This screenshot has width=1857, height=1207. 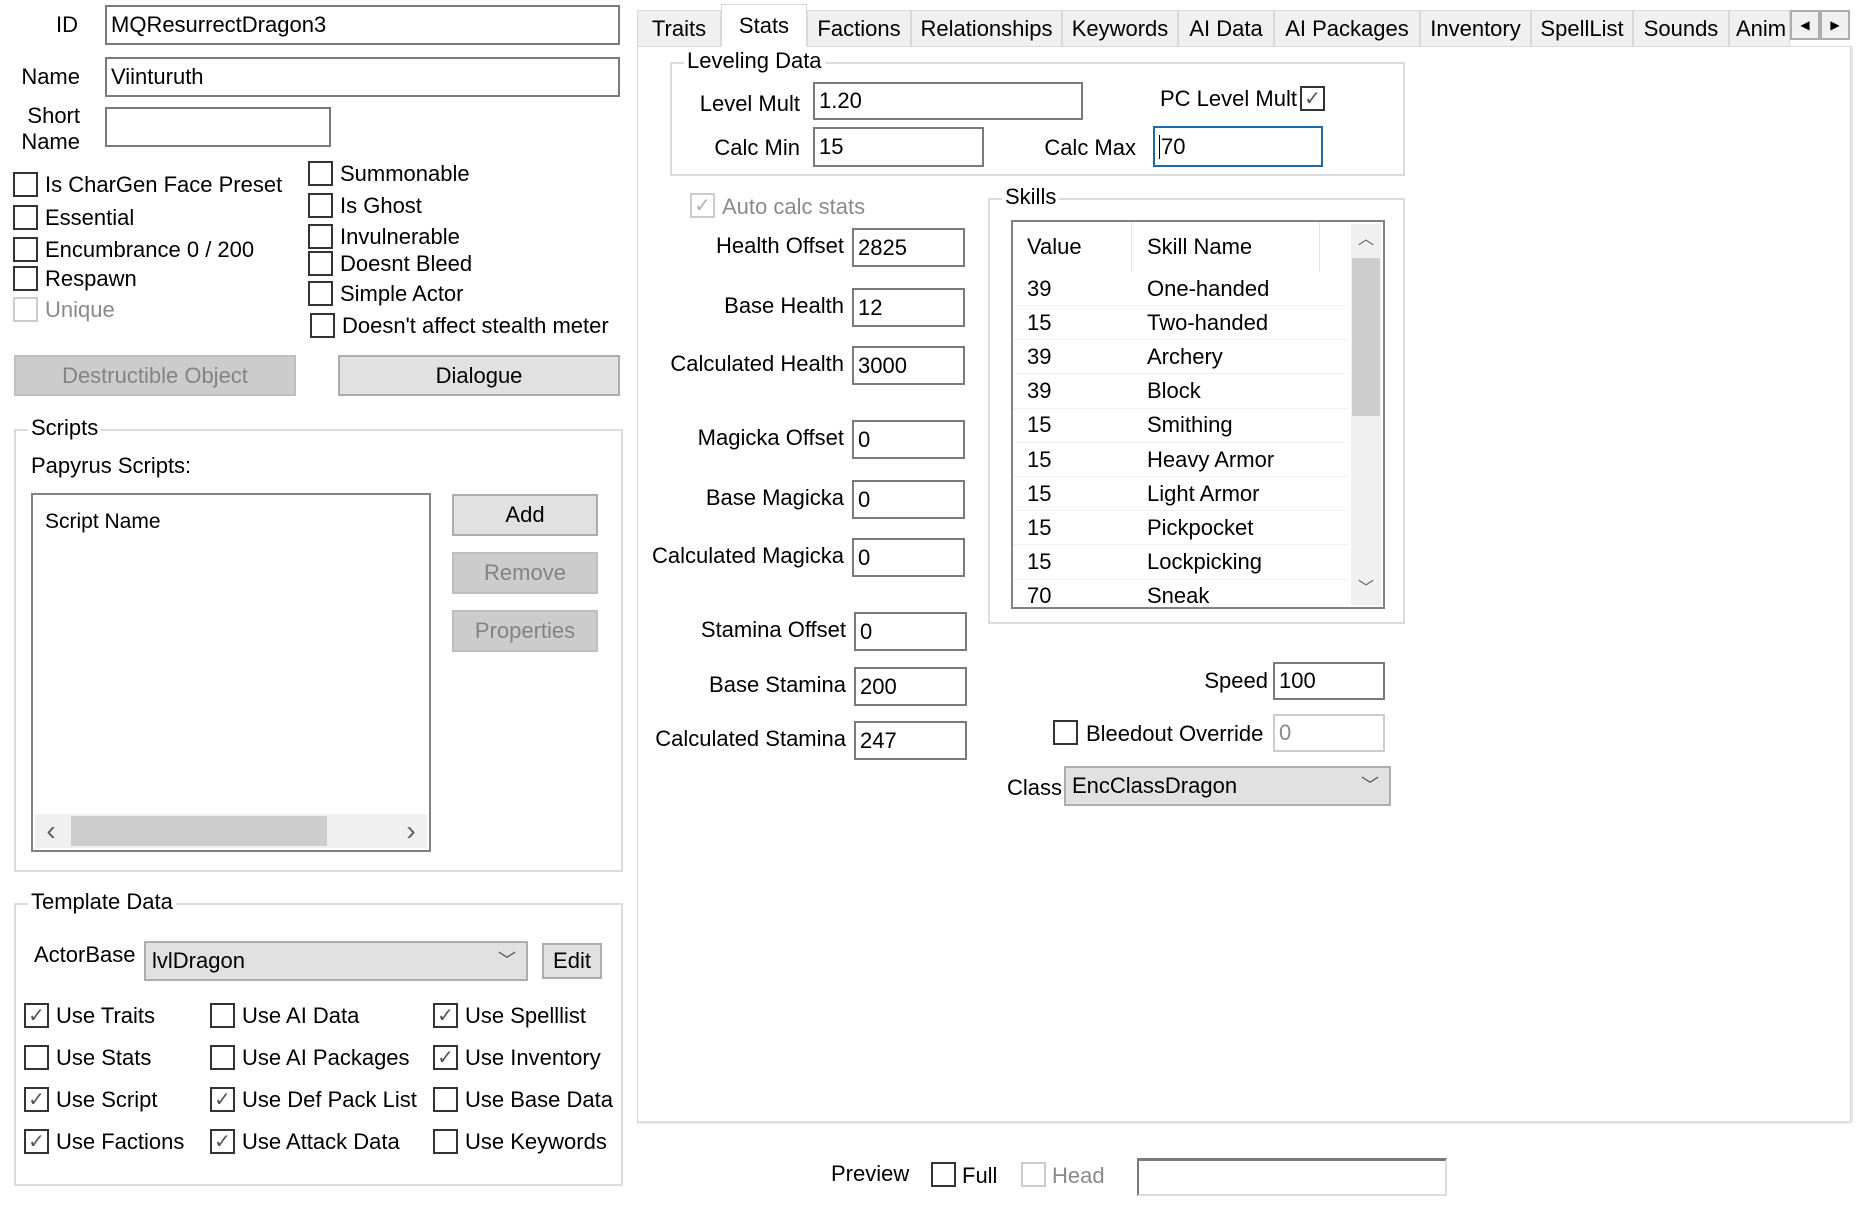 What do you see at coordinates (1329, 681) in the screenshot?
I see `speed-input: 100` at bounding box center [1329, 681].